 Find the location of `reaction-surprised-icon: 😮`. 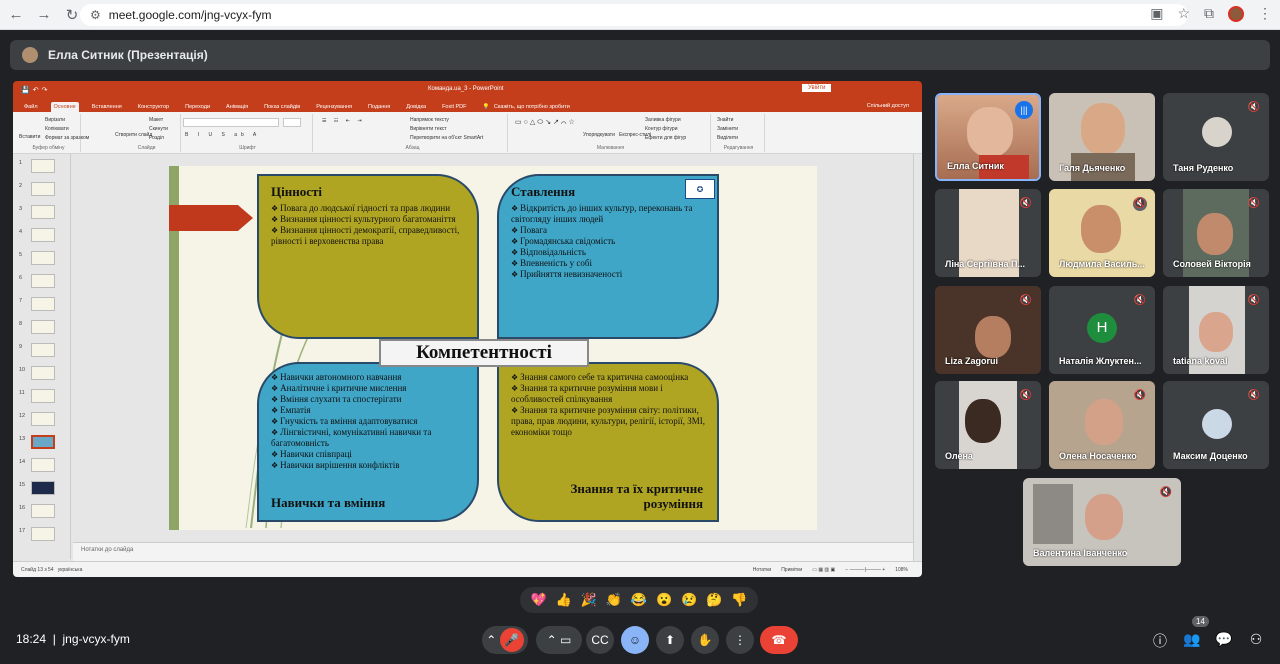

reaction-surprised-icon: 😮 is located at coordinates (664, 600).